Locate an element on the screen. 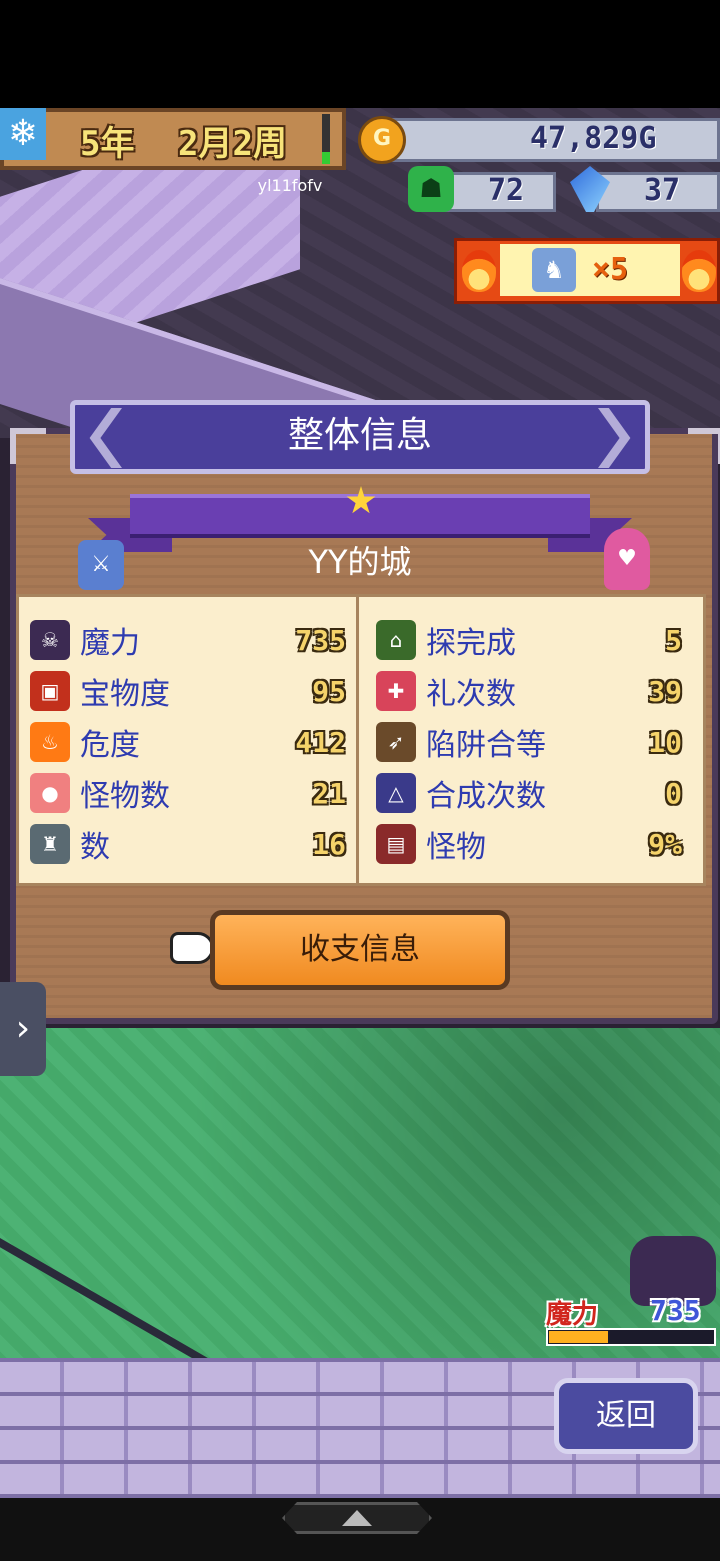 The width and height of the screenshot is (720, 1561). year-text: 5年 is located at coordinates (107, 144).